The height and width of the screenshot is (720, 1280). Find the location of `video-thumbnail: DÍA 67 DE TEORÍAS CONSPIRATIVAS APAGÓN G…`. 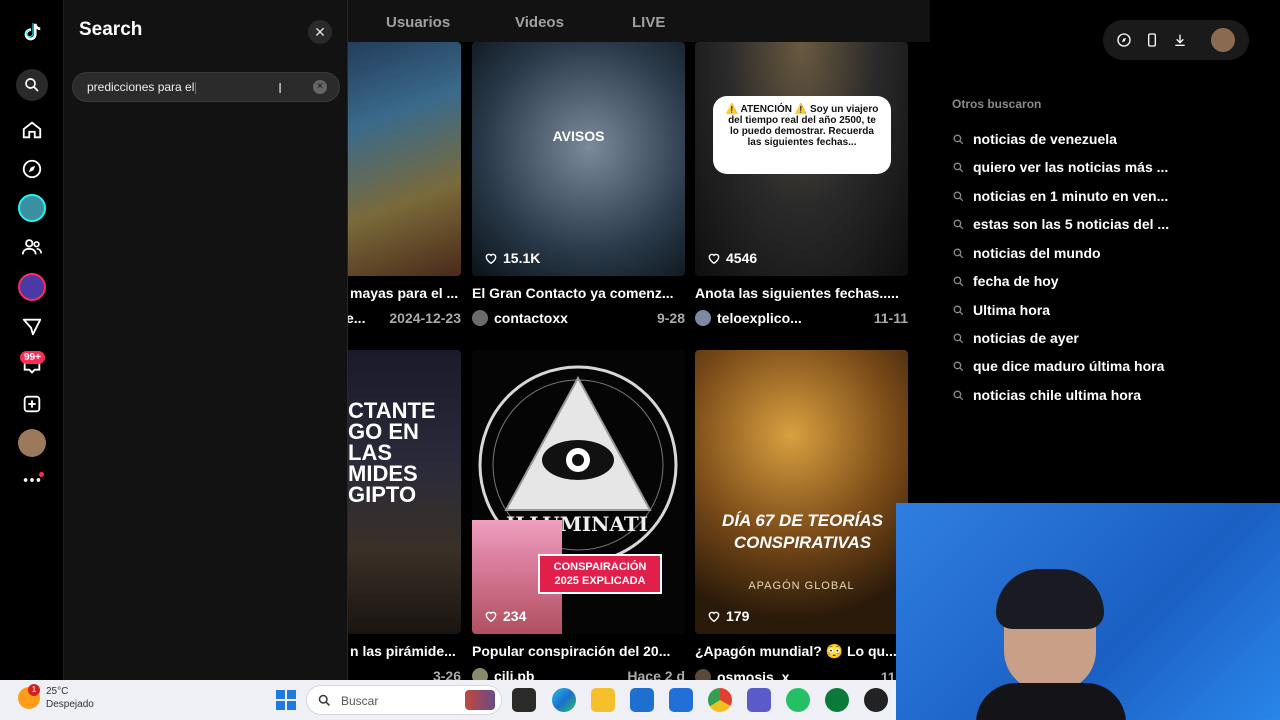

video-thumbnail: DÍA 67 DE TEORÍAS CONSPIRATIVAS APAGÓN G… is located at coordinates (801, 492).